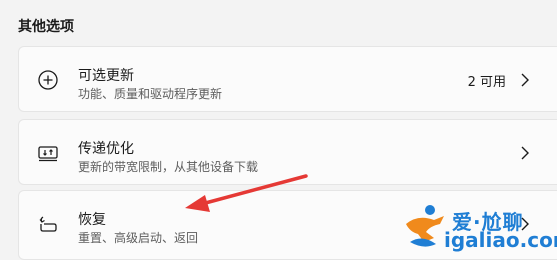 Image resolution: width=557 pixels, height=260 pixels. I want to click on optional-updates-subtitle: 功能、质量和驱动程序更新, so click(150, 94).